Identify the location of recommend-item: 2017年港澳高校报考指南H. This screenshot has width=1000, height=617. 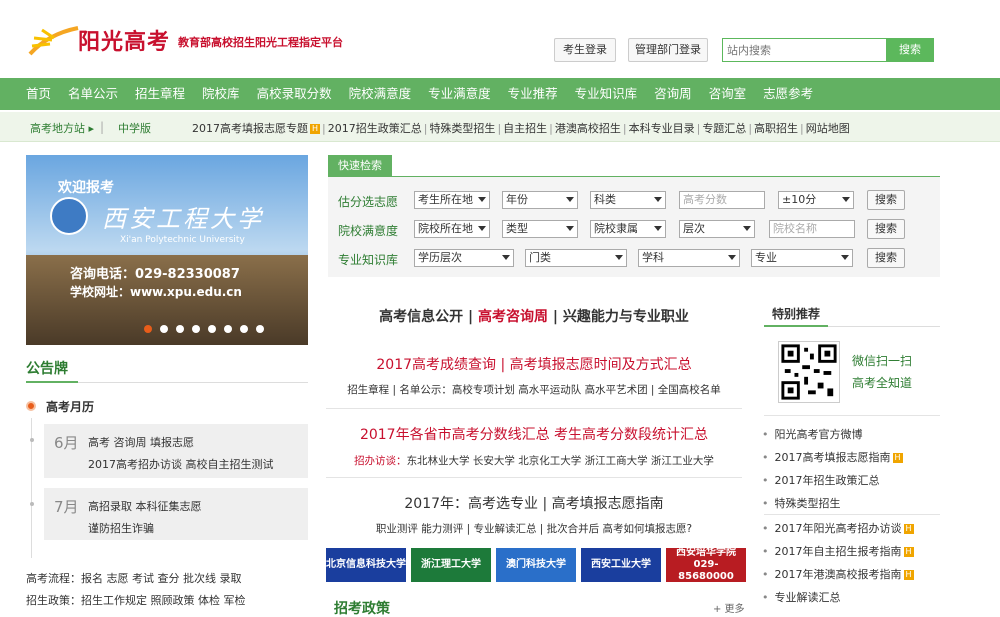
(838, 574).